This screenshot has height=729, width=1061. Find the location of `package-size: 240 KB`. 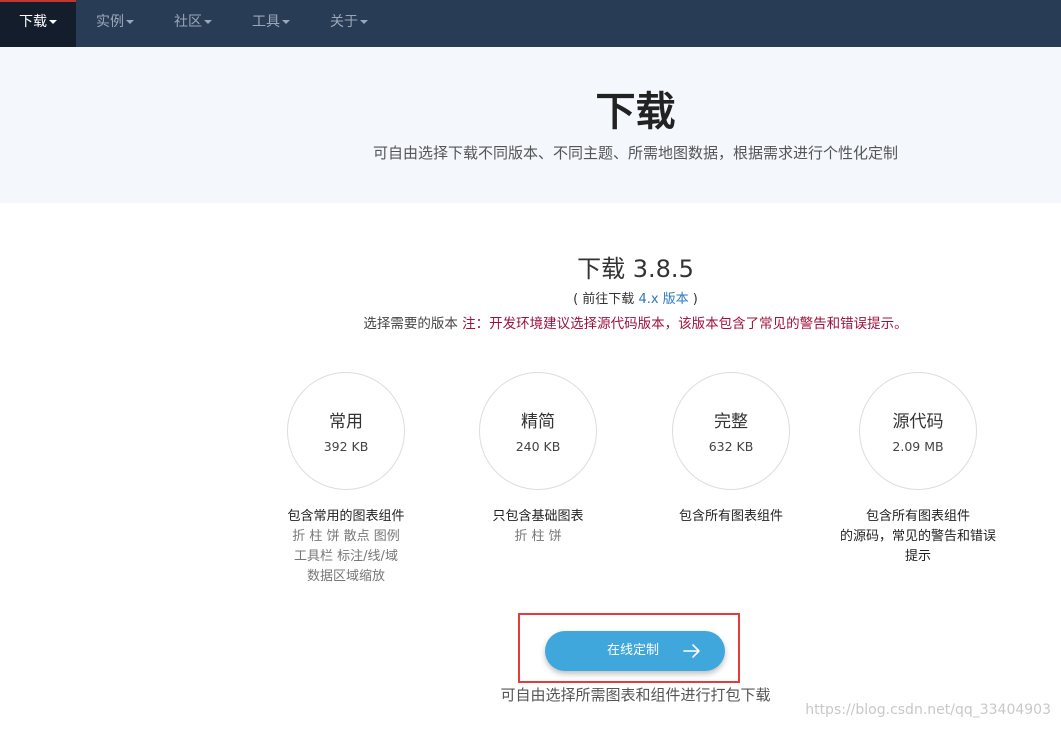

package-size: 240 KB is located at coordinates (538, 446).